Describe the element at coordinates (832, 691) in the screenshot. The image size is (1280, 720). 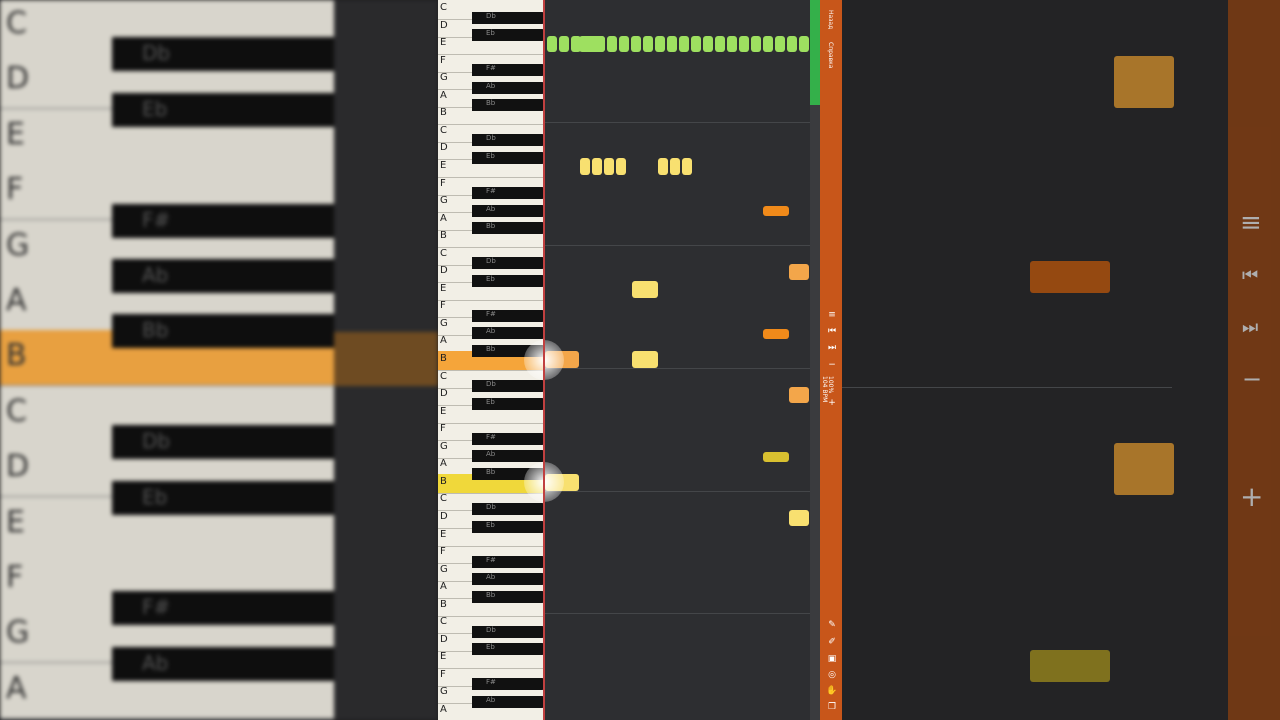
I see `hand-icon: ✋` at that location.